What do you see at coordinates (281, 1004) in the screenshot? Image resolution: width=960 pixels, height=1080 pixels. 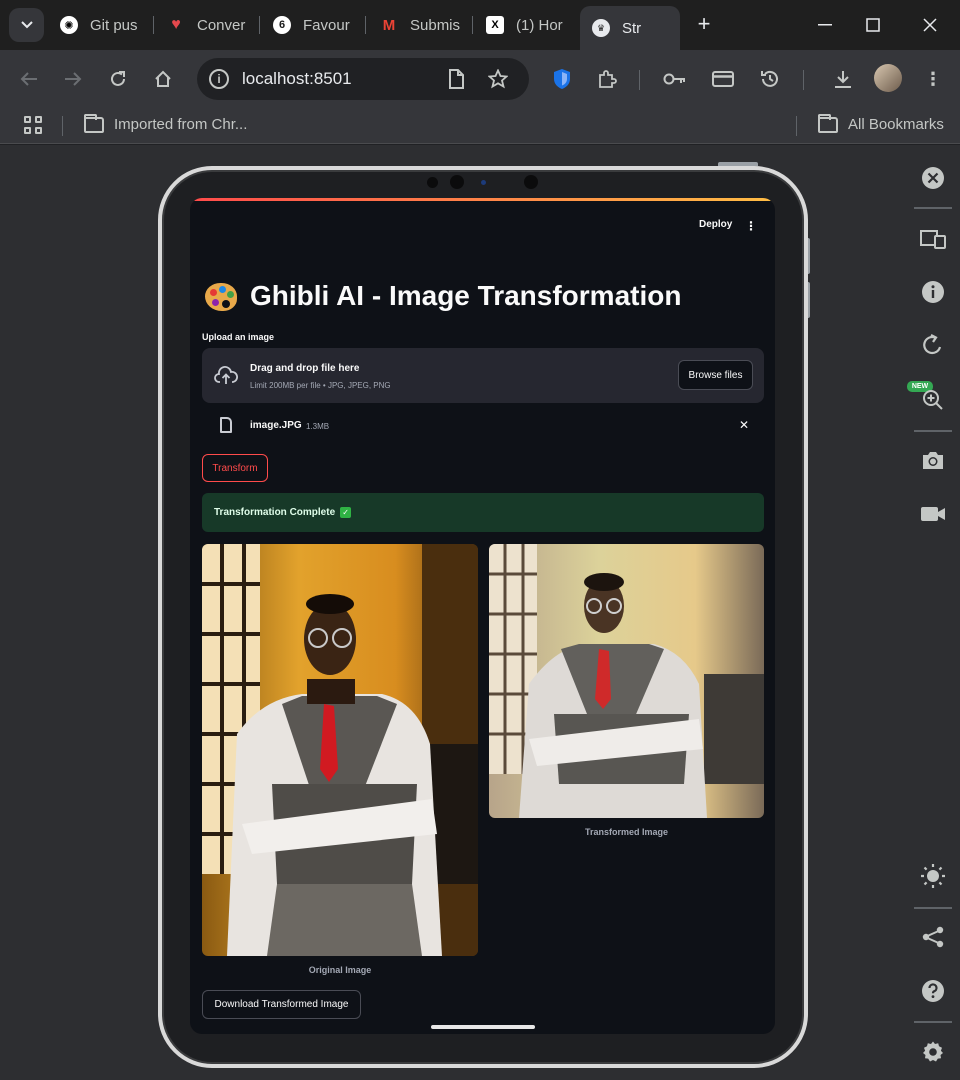 I see `download-button: Download Transformed Image` at bounding box center [281, 1004].